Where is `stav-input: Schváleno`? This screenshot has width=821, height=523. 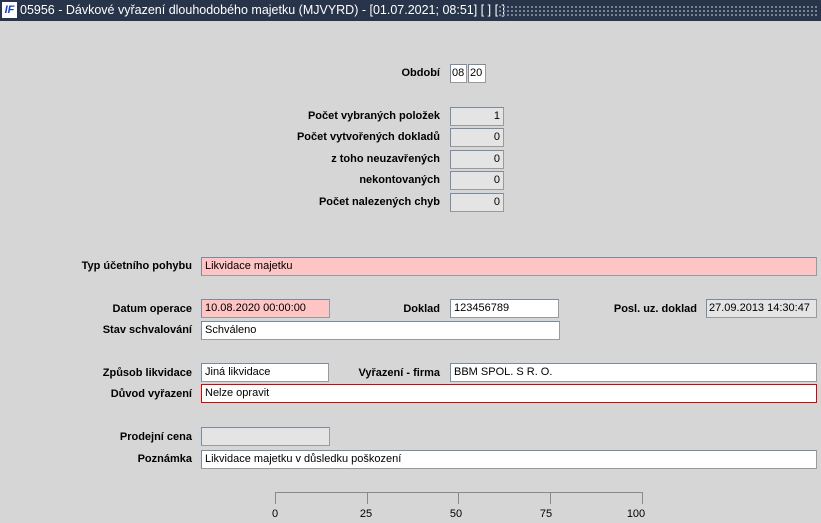
stav-input: Schváleno is located at coordinates (380, 330).